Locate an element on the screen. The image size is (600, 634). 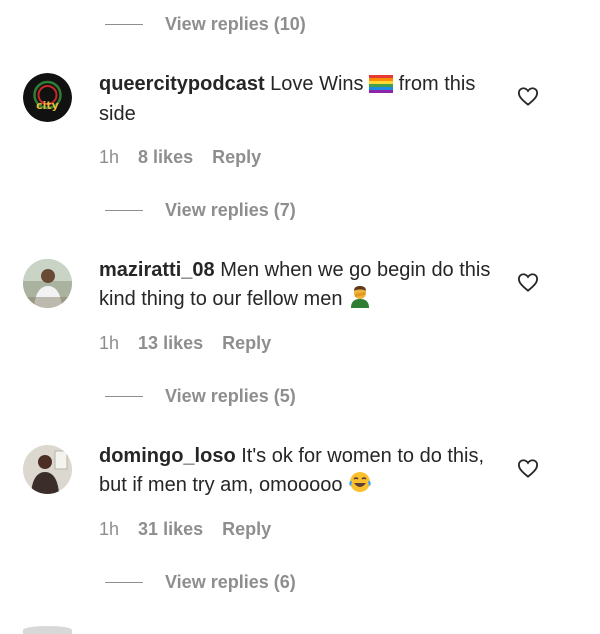
avatar-logo-text: city is located at coordinates (47, 105).